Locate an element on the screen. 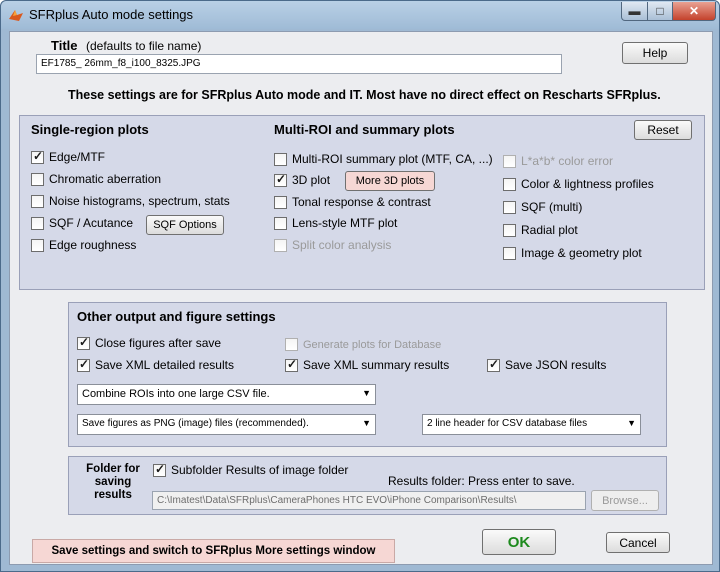  close-icon: ✕ is located at coordinates (694, 11).